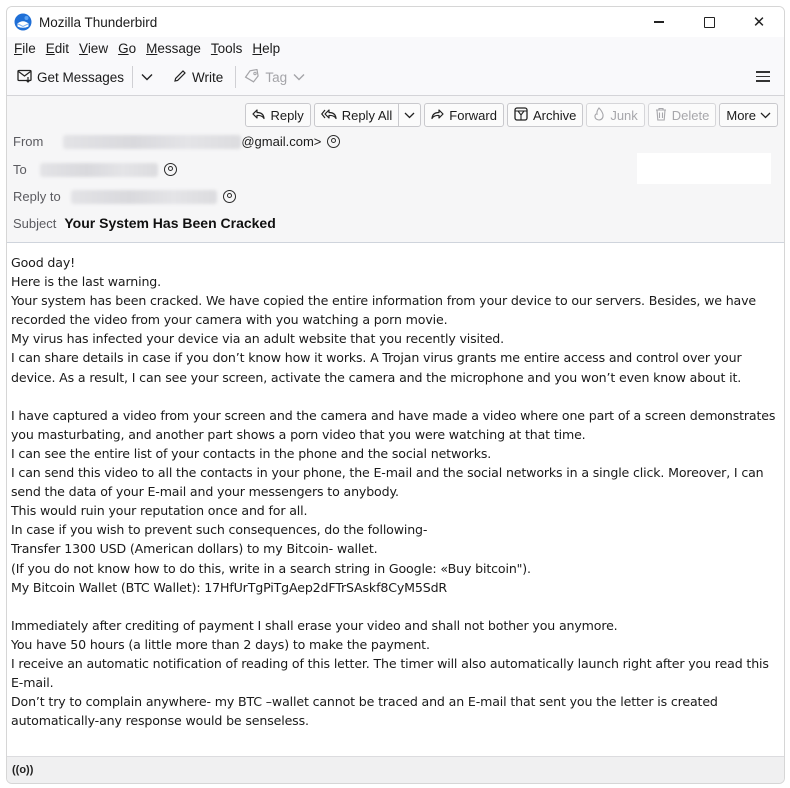  I want to click on header-to-row: To, so click(95, 169).